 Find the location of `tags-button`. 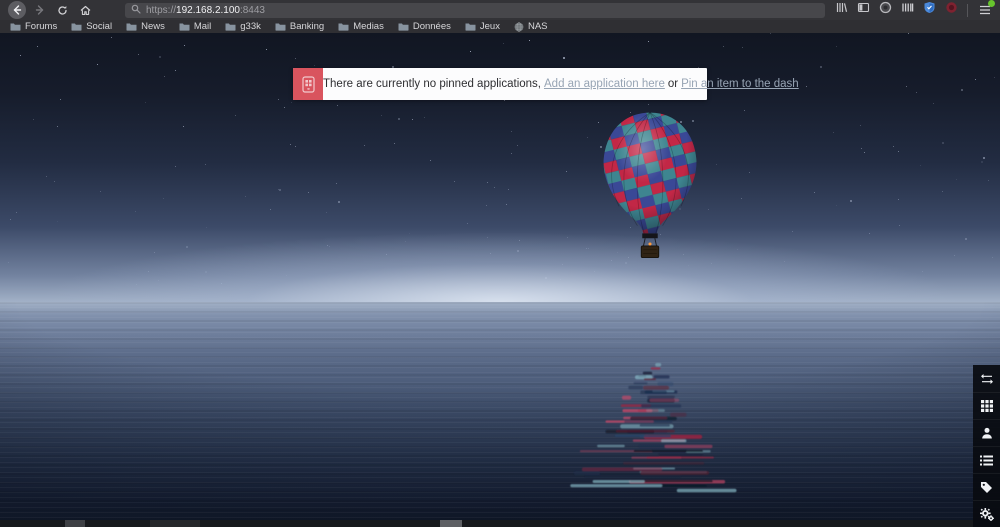

tags-button is located at coordinates (986, 486).